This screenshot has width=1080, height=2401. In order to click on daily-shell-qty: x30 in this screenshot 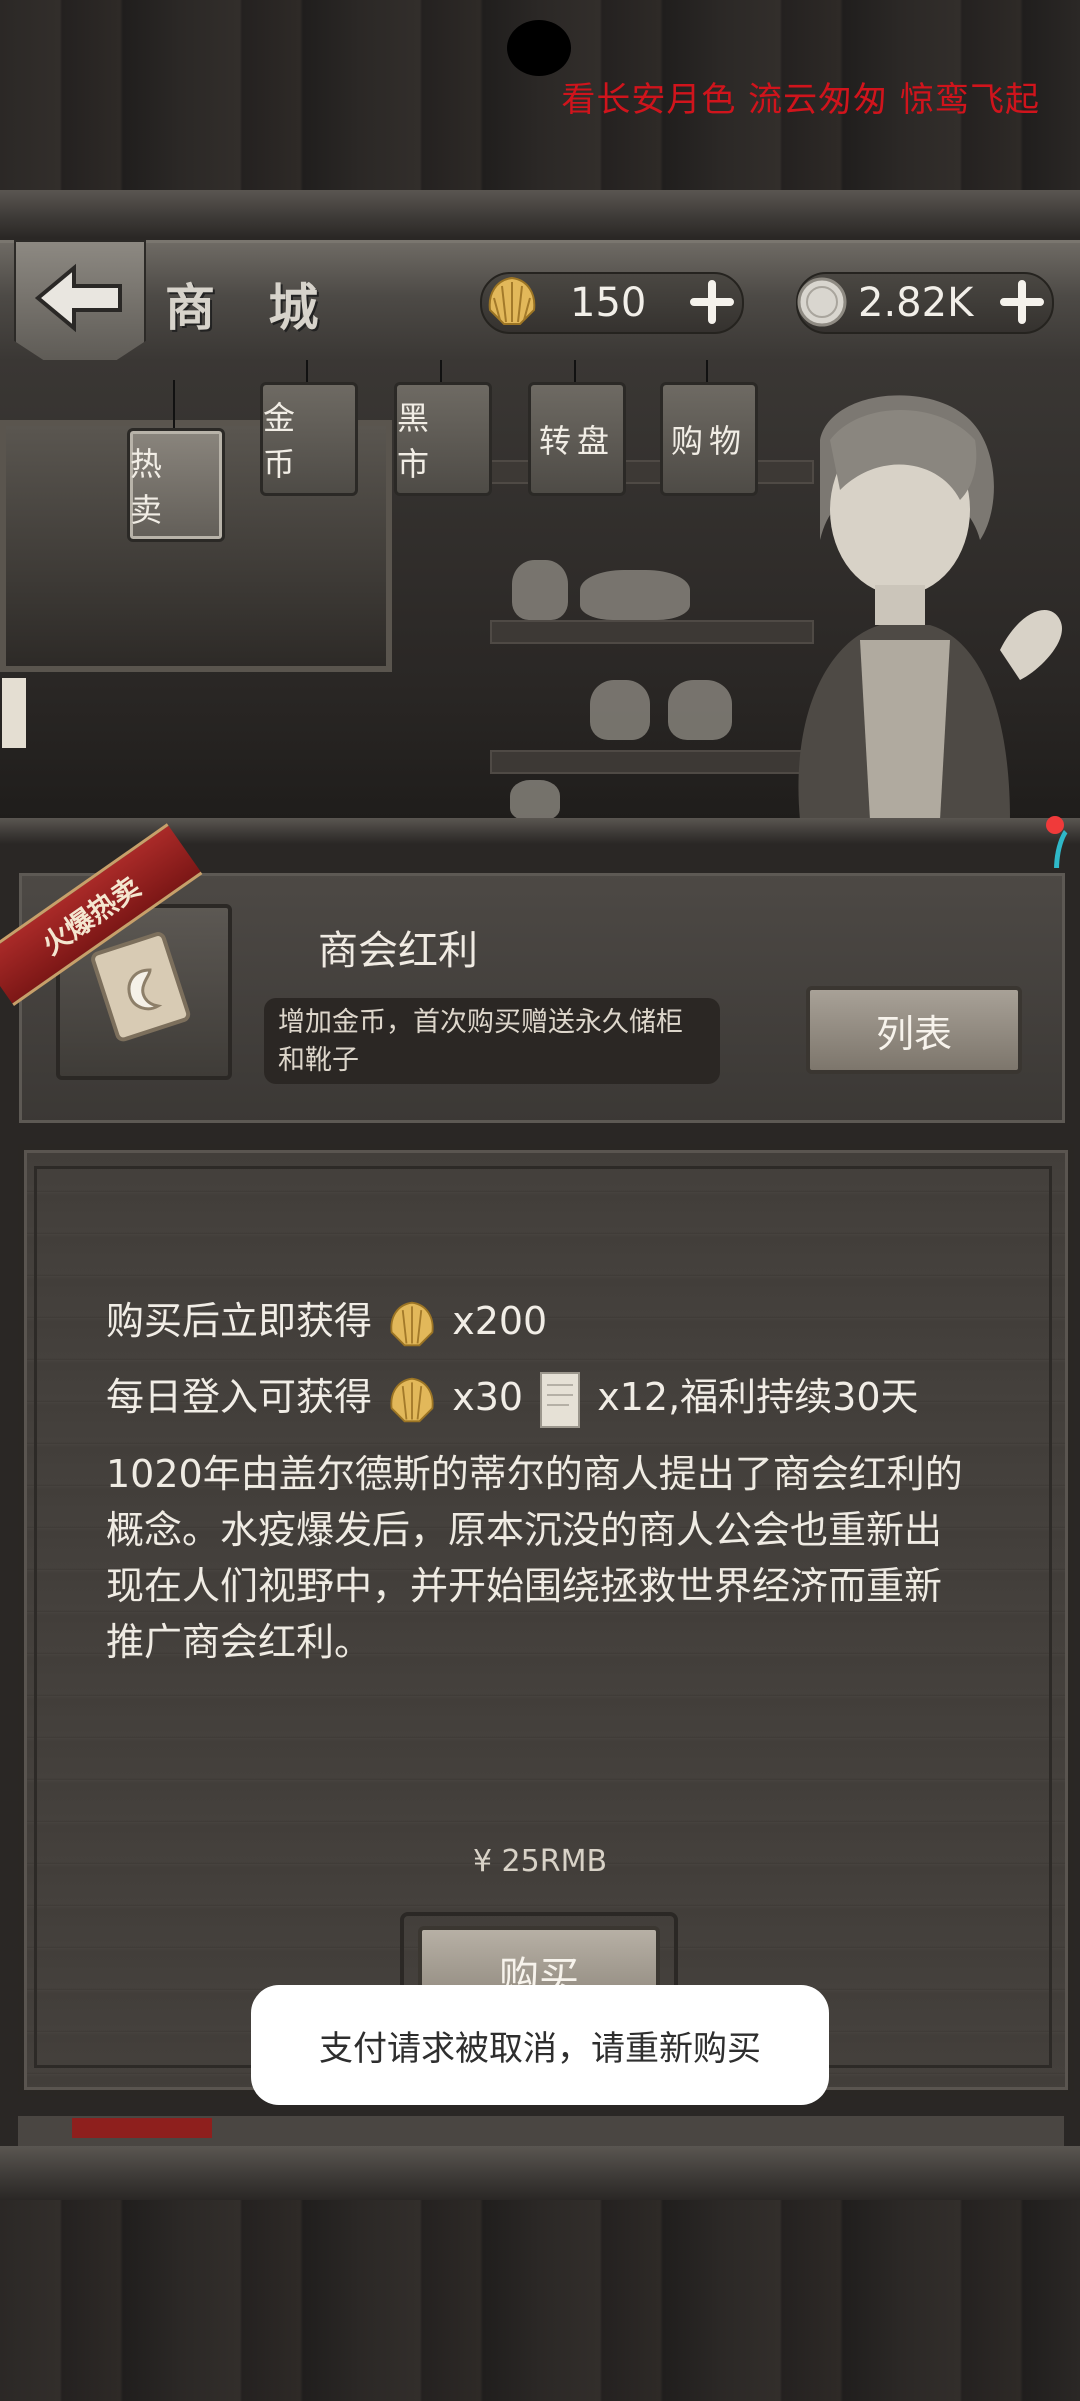, I will do `click(488, 1397)`.